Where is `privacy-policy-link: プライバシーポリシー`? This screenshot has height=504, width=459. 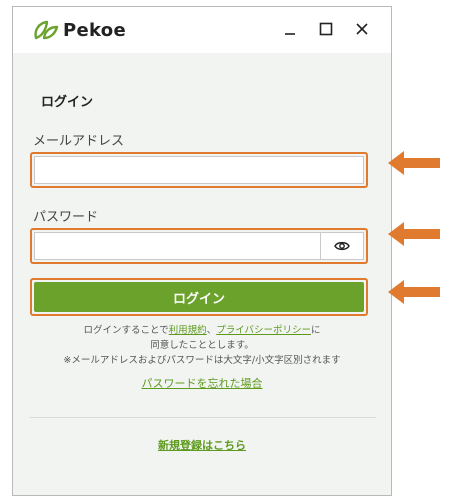 privacy-policy-link: プライバシーポリシー is located at coordinates (263, 330).